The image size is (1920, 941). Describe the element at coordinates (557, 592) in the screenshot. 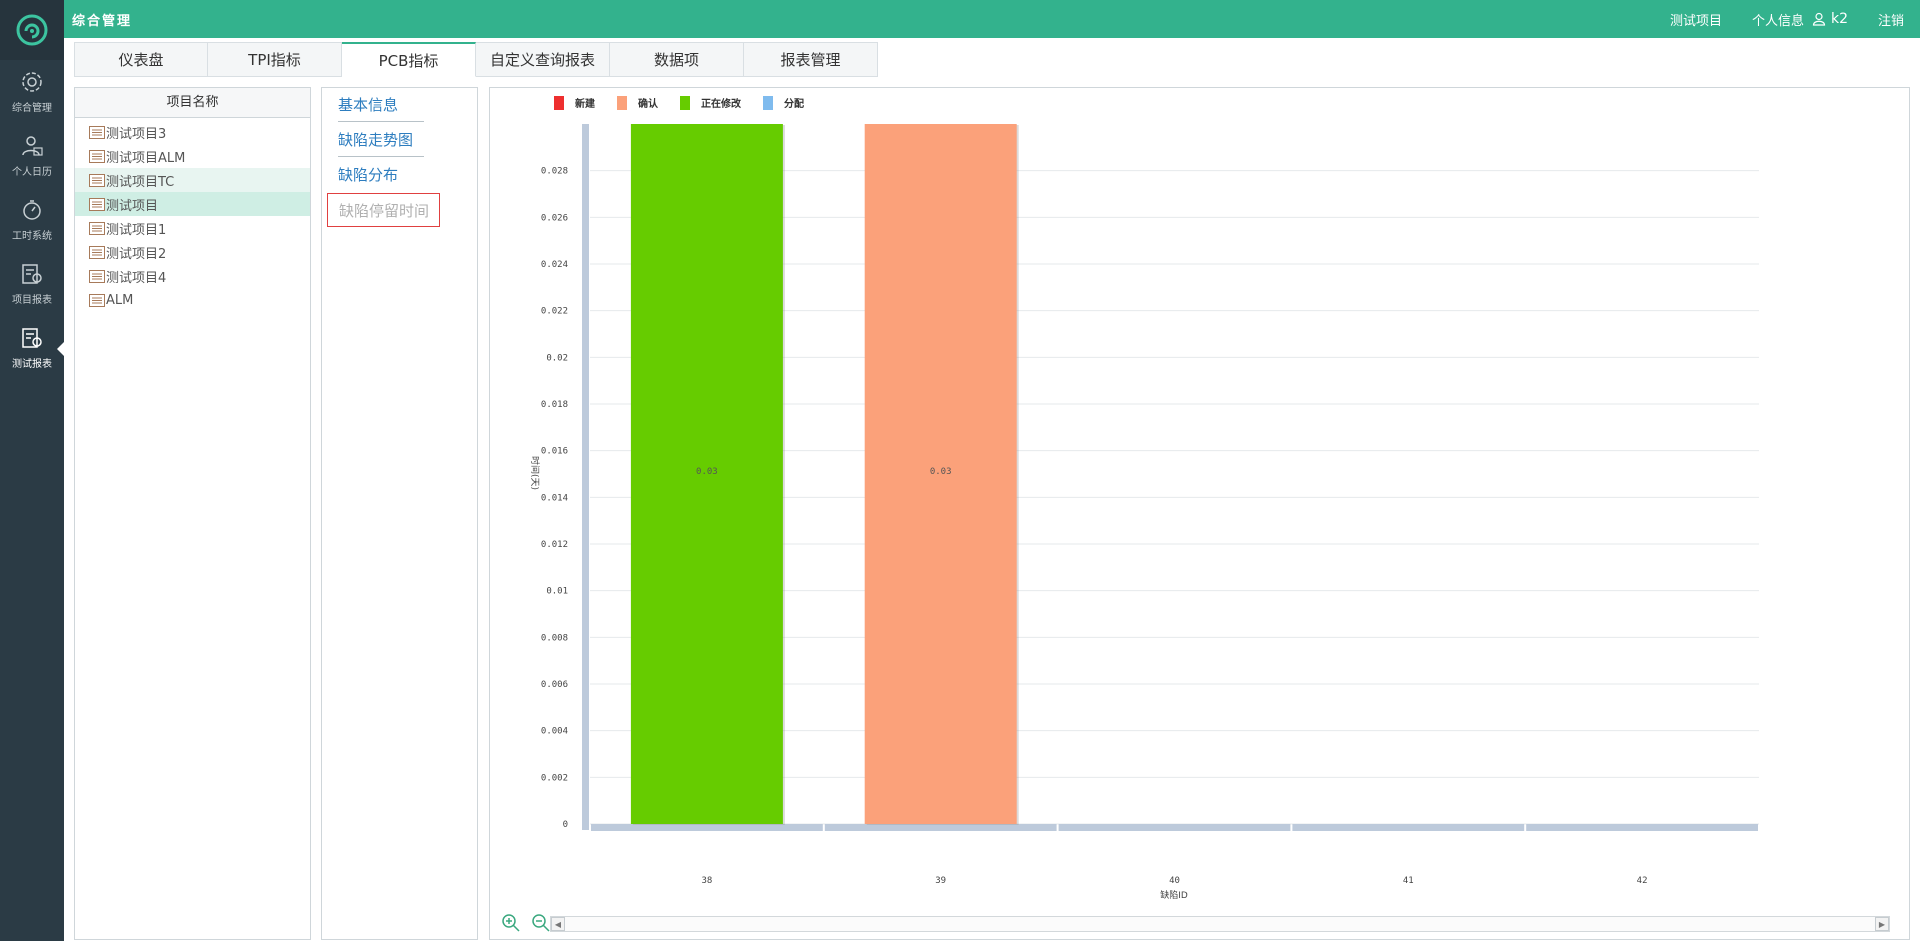

I see `y-tick-label: 0.01` at that location.